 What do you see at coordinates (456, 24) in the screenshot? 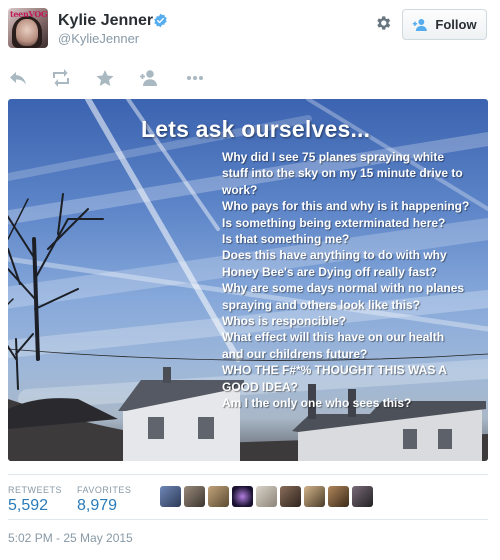
I see `follow-button-label: Follow` at bounding box center [456, 24].